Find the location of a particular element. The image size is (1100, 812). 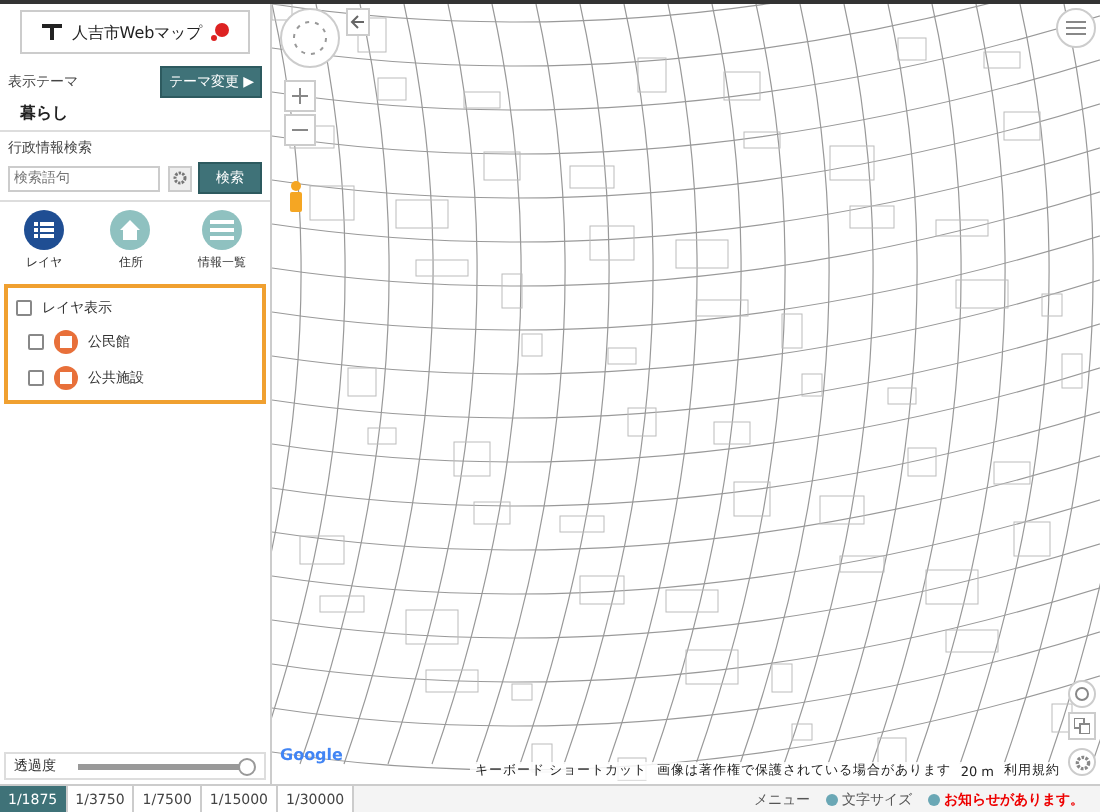

arrow-left-icon is located at coordinates (358, 22).